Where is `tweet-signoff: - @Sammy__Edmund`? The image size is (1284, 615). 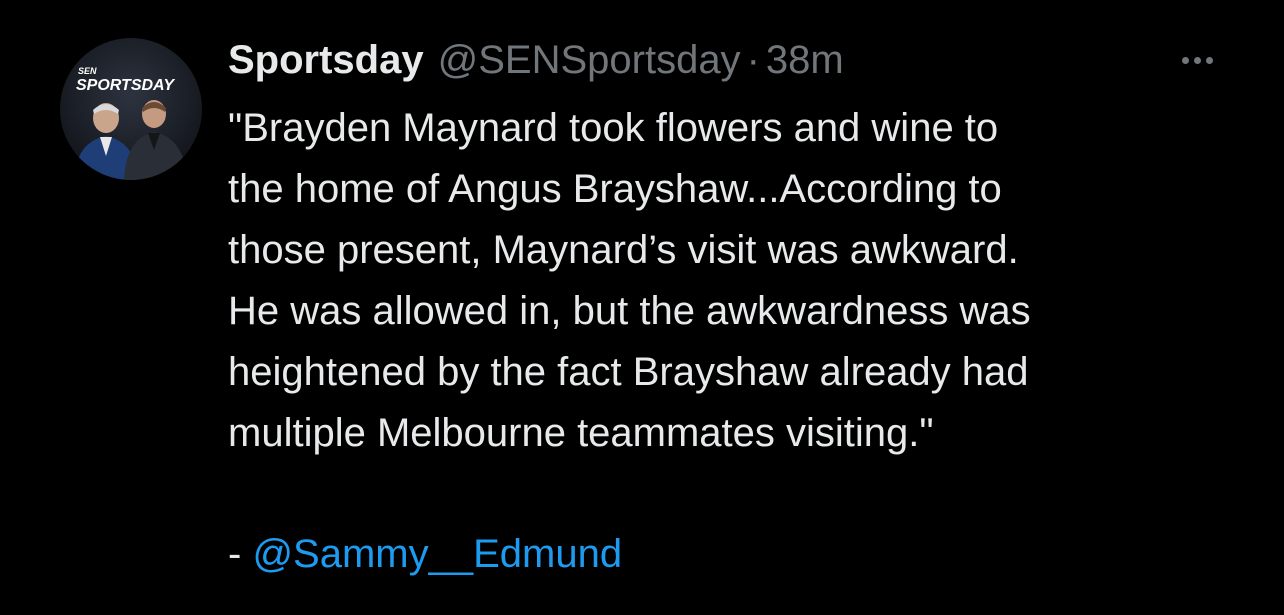
tweet-signoff: - @Sammy__Edmund is located at coordinates (425, 554).